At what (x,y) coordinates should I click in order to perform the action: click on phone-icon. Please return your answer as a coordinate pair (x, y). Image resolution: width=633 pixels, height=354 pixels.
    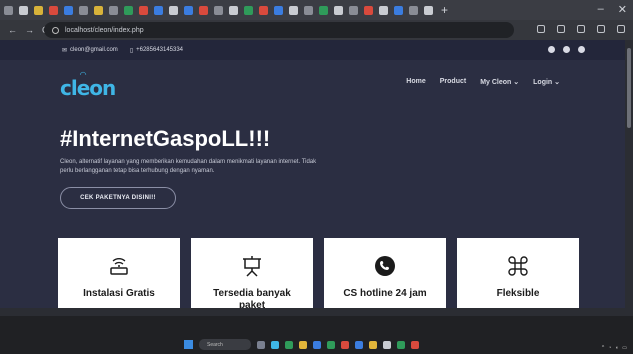
    Looking at the image, I should click on (385, 266).